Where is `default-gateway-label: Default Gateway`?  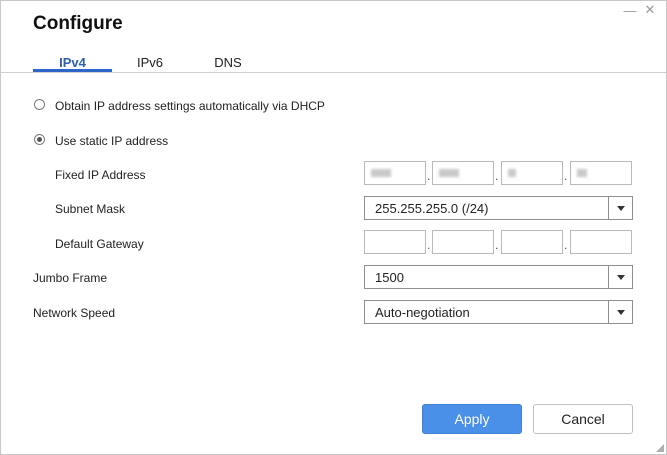 default-gateway-label: Default Gateway is located at coordinates (99, 244).